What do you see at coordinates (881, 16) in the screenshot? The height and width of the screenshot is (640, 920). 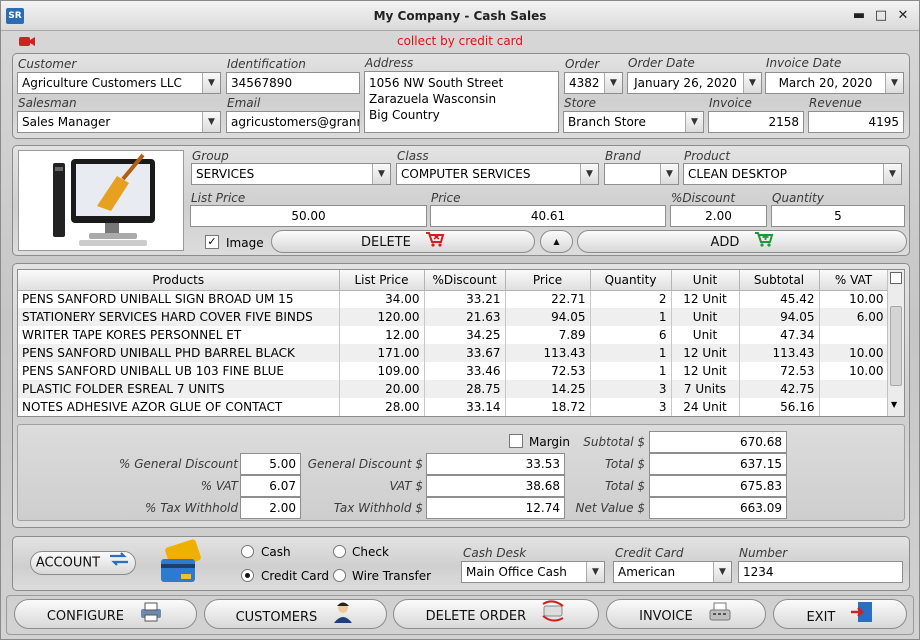 I see `maximize-button: □` at bounding box center [881, 16].